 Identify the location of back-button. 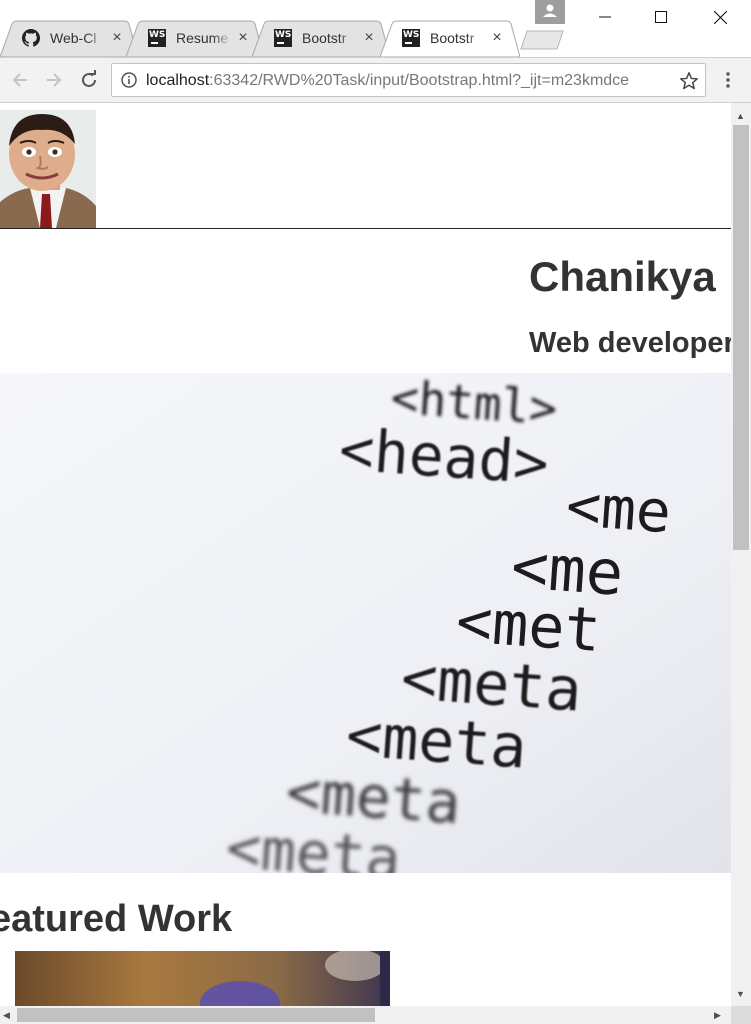
(20, 80).